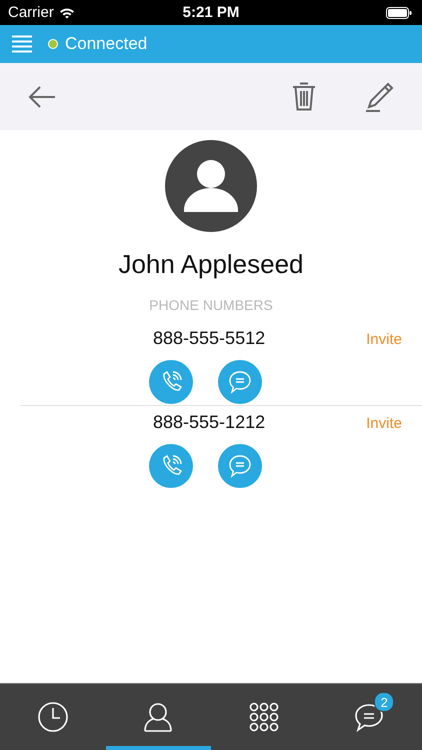 This screenshot has height=750, width=422. What do you see at coordinates (31, 12) in the screenshot?
I see `carrier-label: Carrier` at bounding box center [31, 12].